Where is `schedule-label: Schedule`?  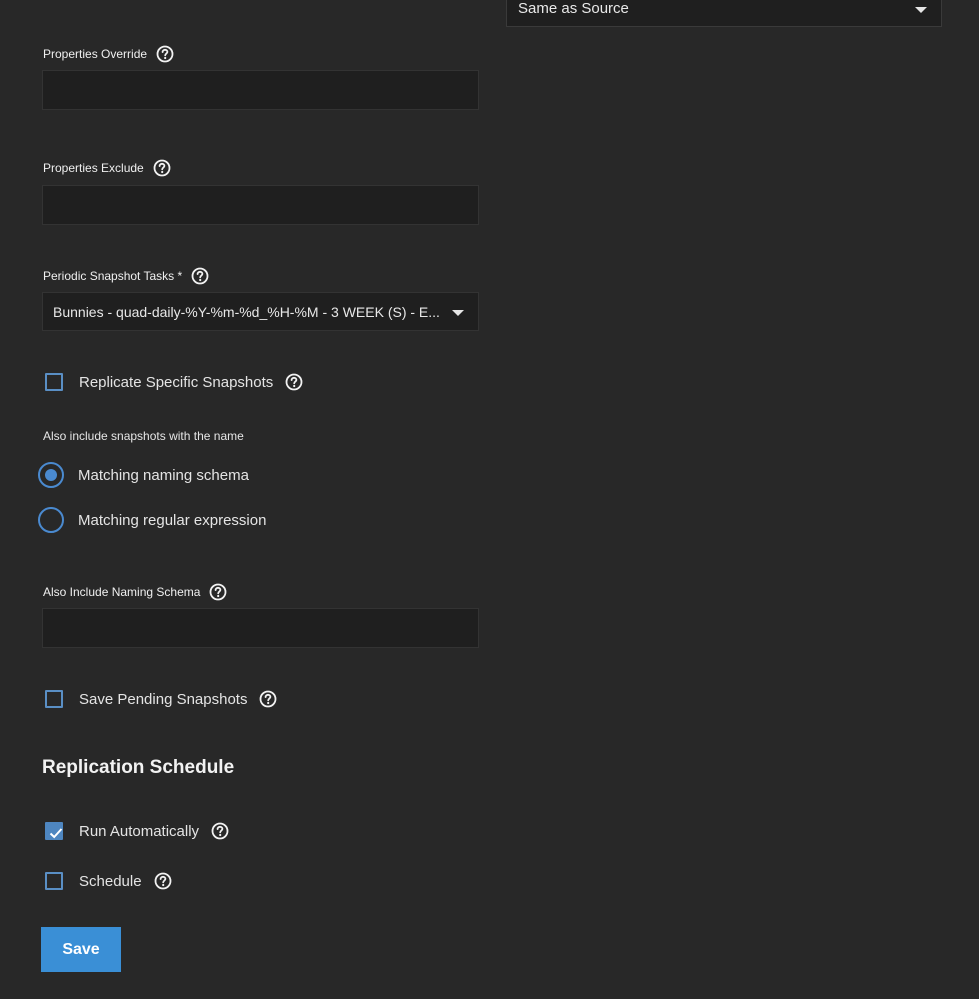 schedule-label: Schedule is located at coordinates (110, 881).